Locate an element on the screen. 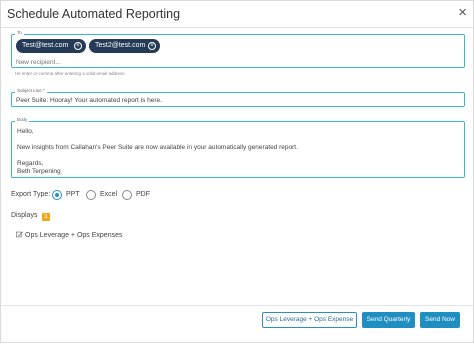 The image size is (474, 344). radio-pdf is located at coordinates (127, 195).